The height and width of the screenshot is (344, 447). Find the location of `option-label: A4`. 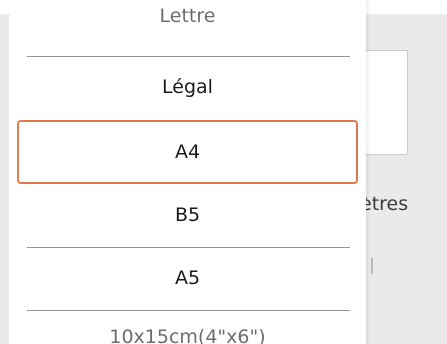

option-label: A4 is located at coordinates (187, 152).